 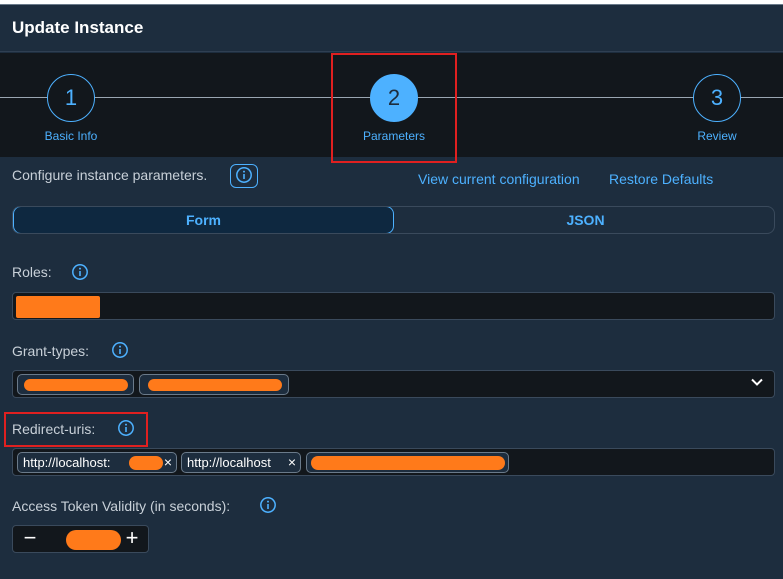 I want to click on chevron-down-icon, so click(x=757, y=382).